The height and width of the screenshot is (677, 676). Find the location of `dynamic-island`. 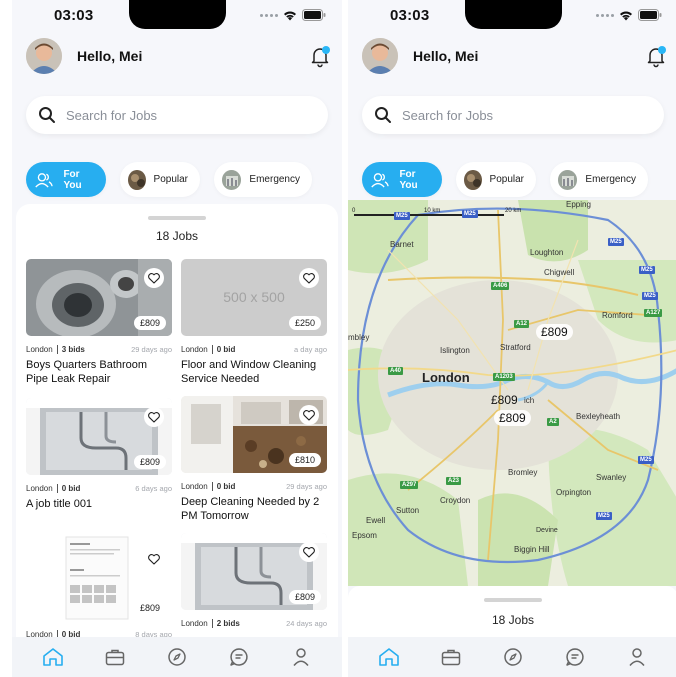

dynamic-island is located at coordinates (177, 14).